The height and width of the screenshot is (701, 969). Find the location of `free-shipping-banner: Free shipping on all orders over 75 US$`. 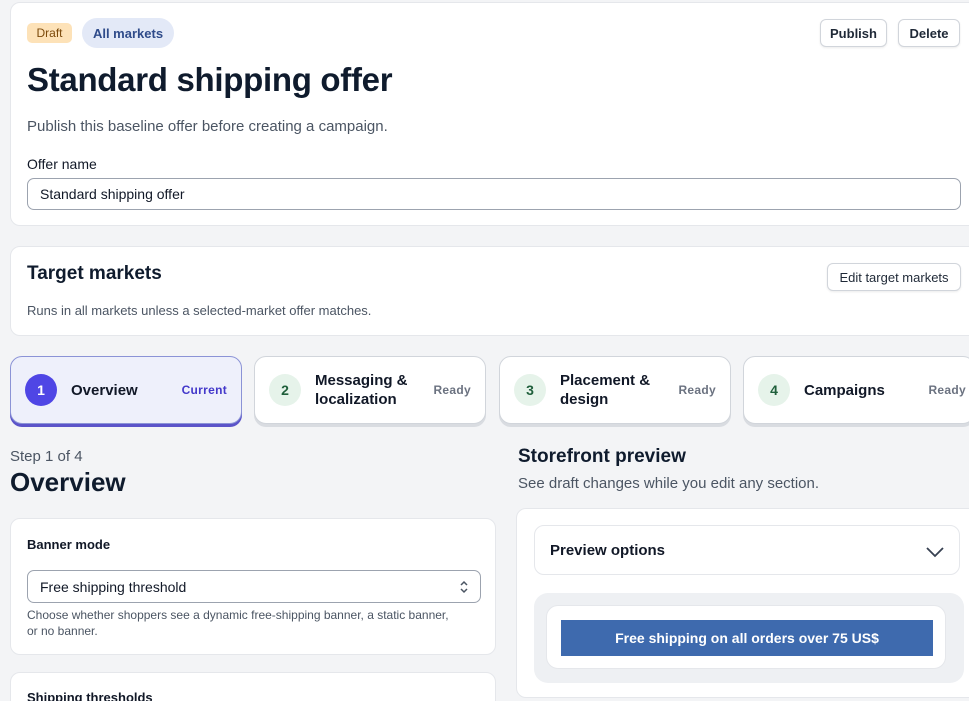

free-shipping-banner: Free shipping on all orders over 75 US$ is located at coordinates (747, 638).